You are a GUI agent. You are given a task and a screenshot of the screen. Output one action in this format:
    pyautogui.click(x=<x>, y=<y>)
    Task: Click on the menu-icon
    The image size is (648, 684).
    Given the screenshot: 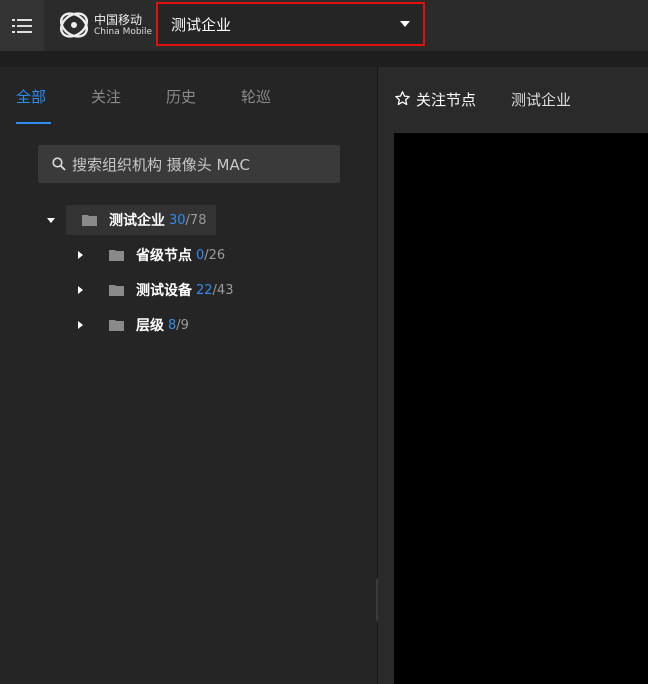 What is the action you would take?
    pyautogui.click(x=22, y=25)
    